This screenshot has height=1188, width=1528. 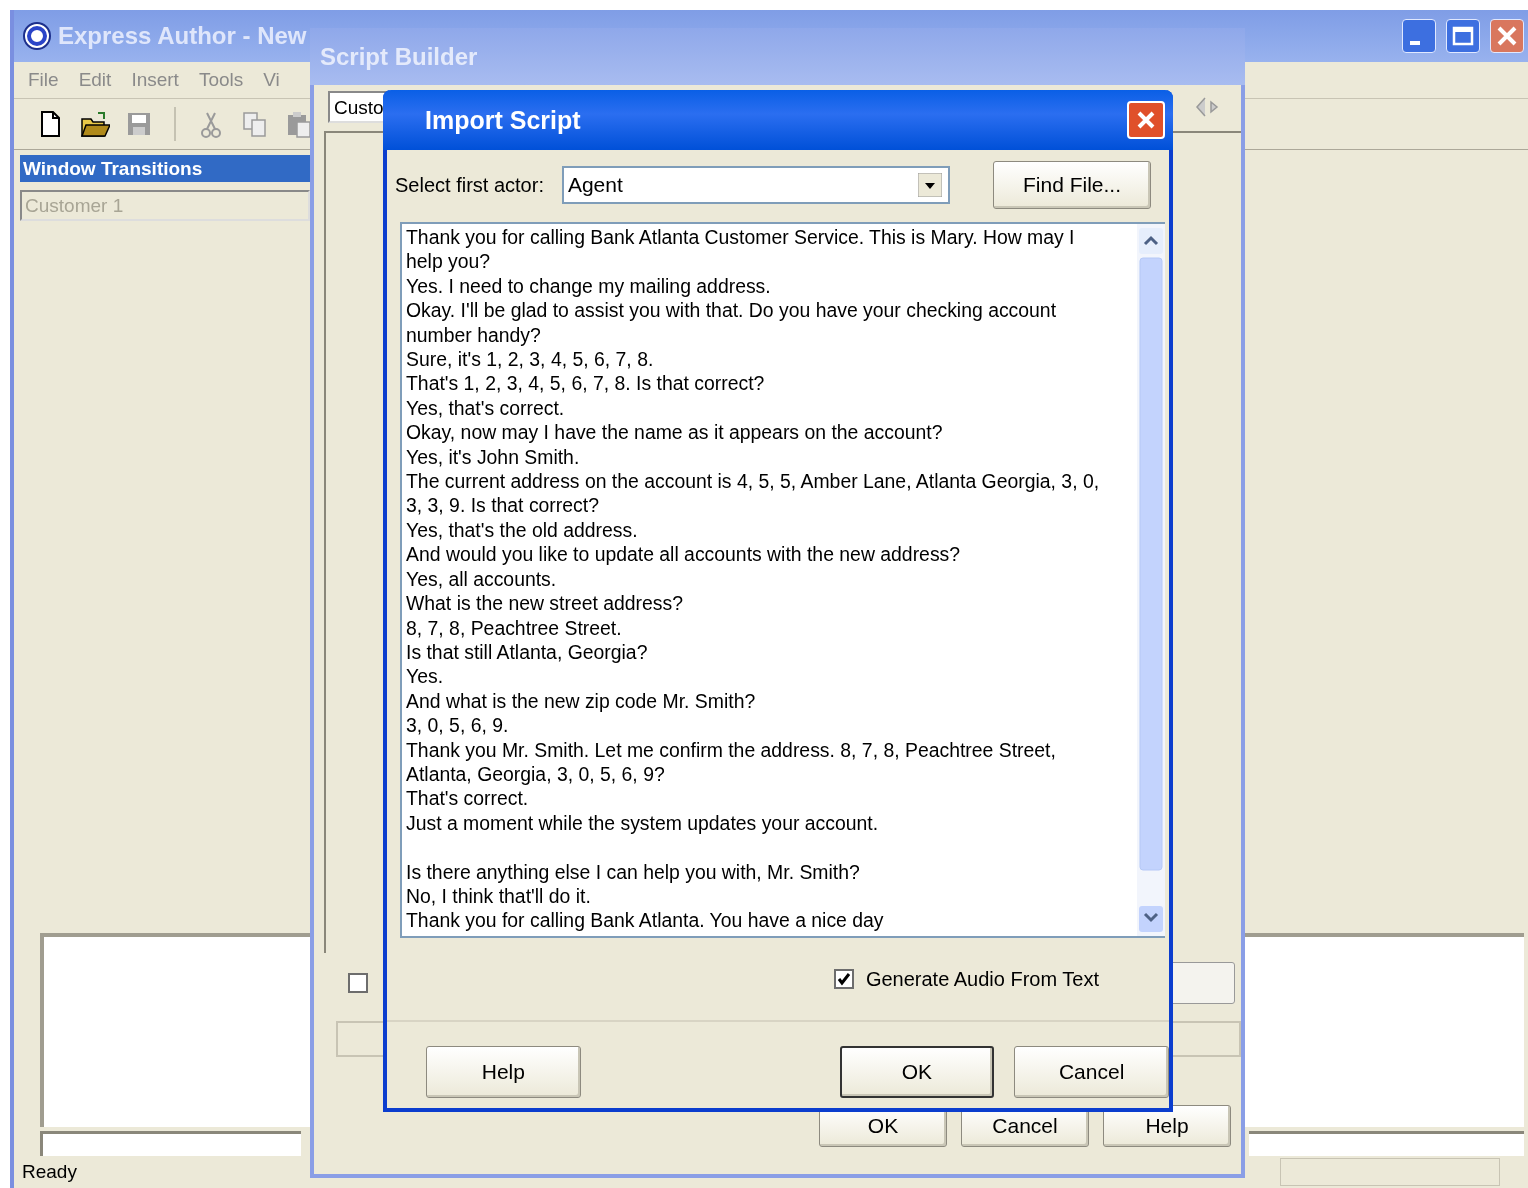 What do you see at coordinates (982, 979) in the screenshot?
I see `checkbox-label: Generate Audio From Text` at bounding box center [982, 979].